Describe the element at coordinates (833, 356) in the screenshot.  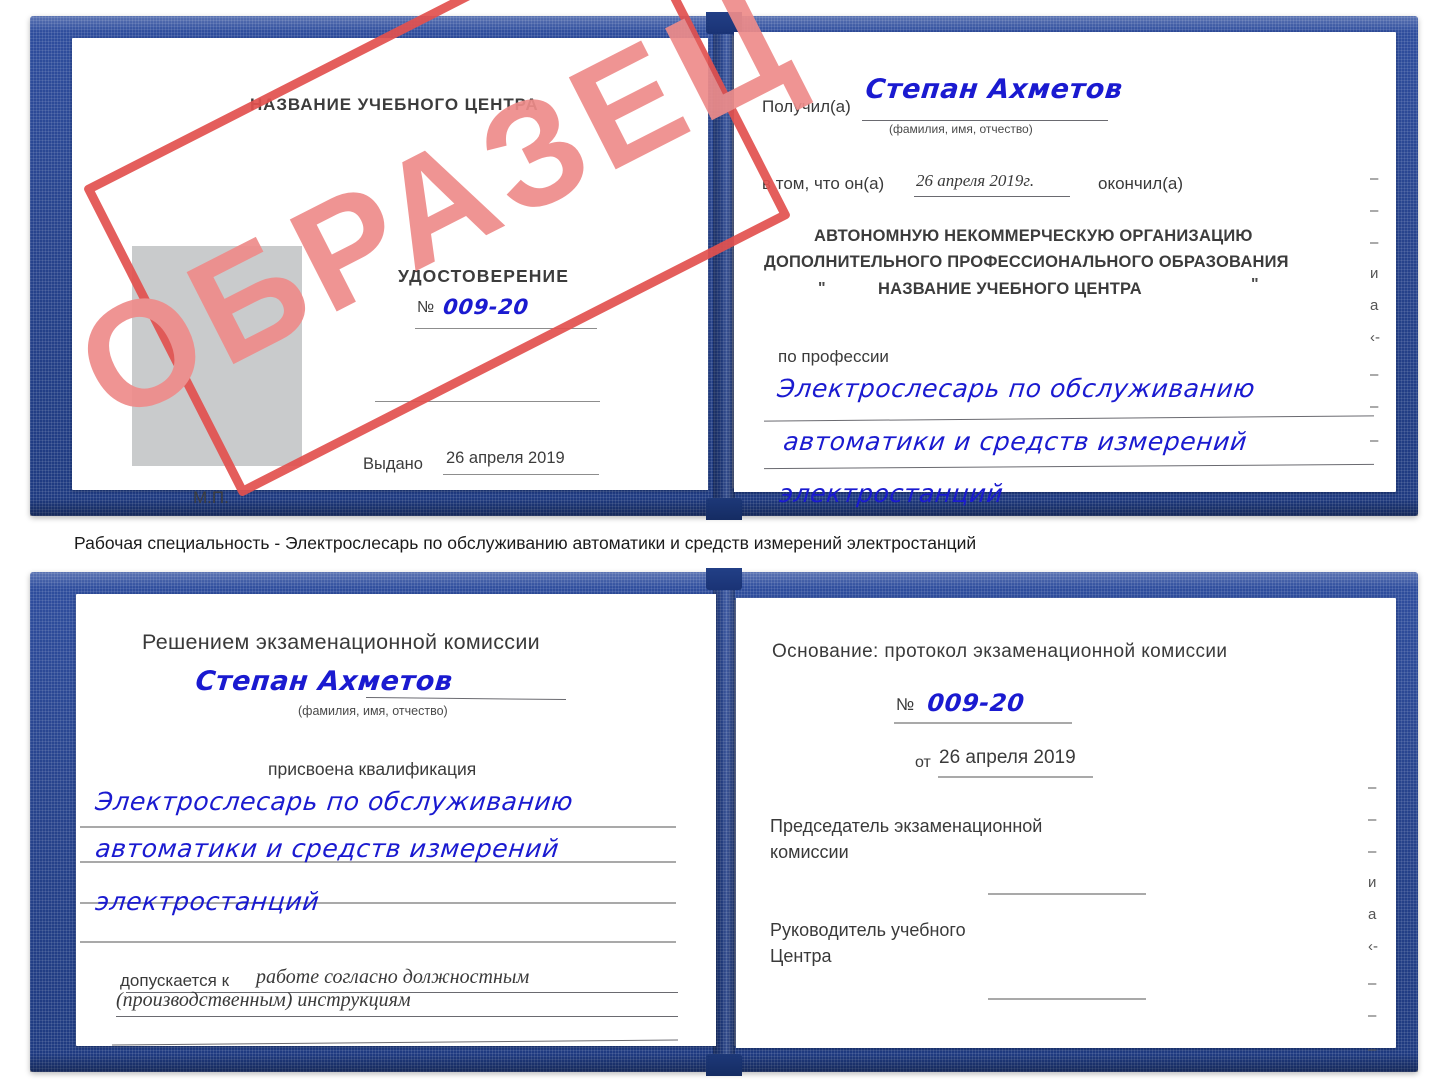
I see `profession-label: по профессии` at that location.